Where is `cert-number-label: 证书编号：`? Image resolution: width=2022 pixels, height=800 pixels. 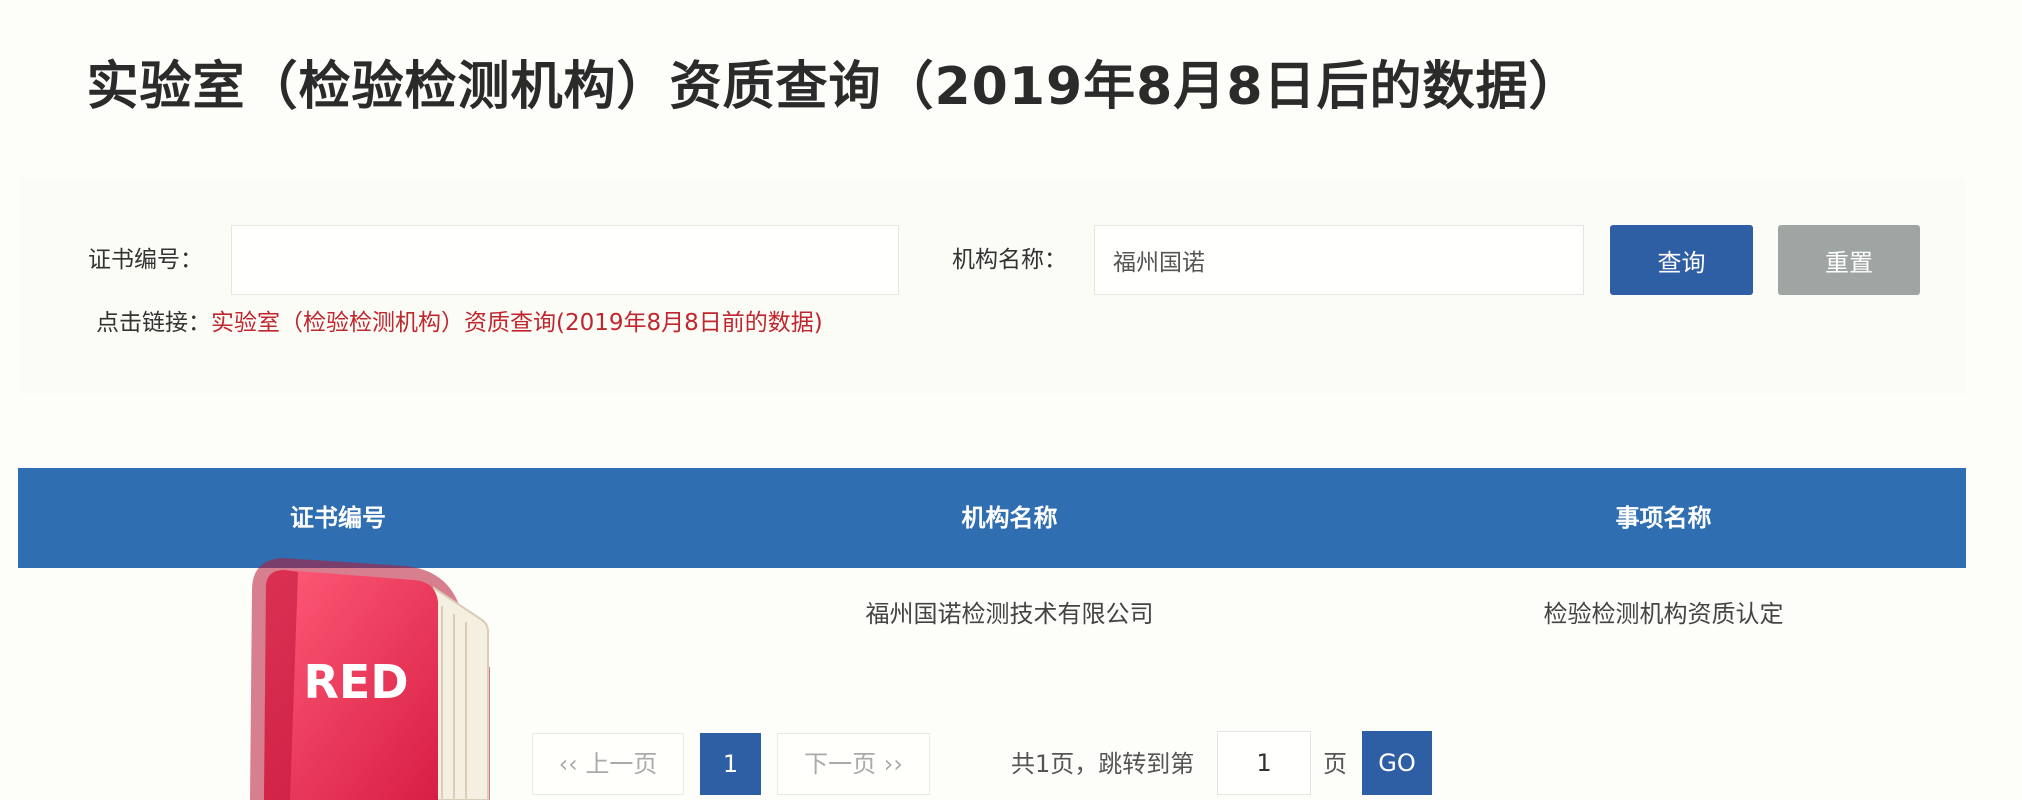
cert-number-label: 证书编号： is located at coordinates (145, 260).